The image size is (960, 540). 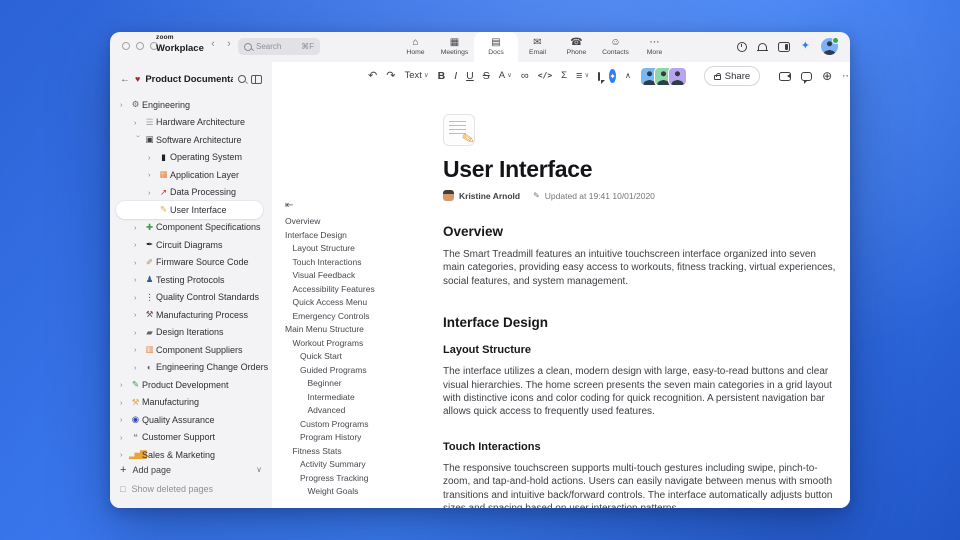 What do you see at coordinates (364, 411) in the screenshot?
I see `outline-item-advanced: Advanced` at bounding box center [364, 411].